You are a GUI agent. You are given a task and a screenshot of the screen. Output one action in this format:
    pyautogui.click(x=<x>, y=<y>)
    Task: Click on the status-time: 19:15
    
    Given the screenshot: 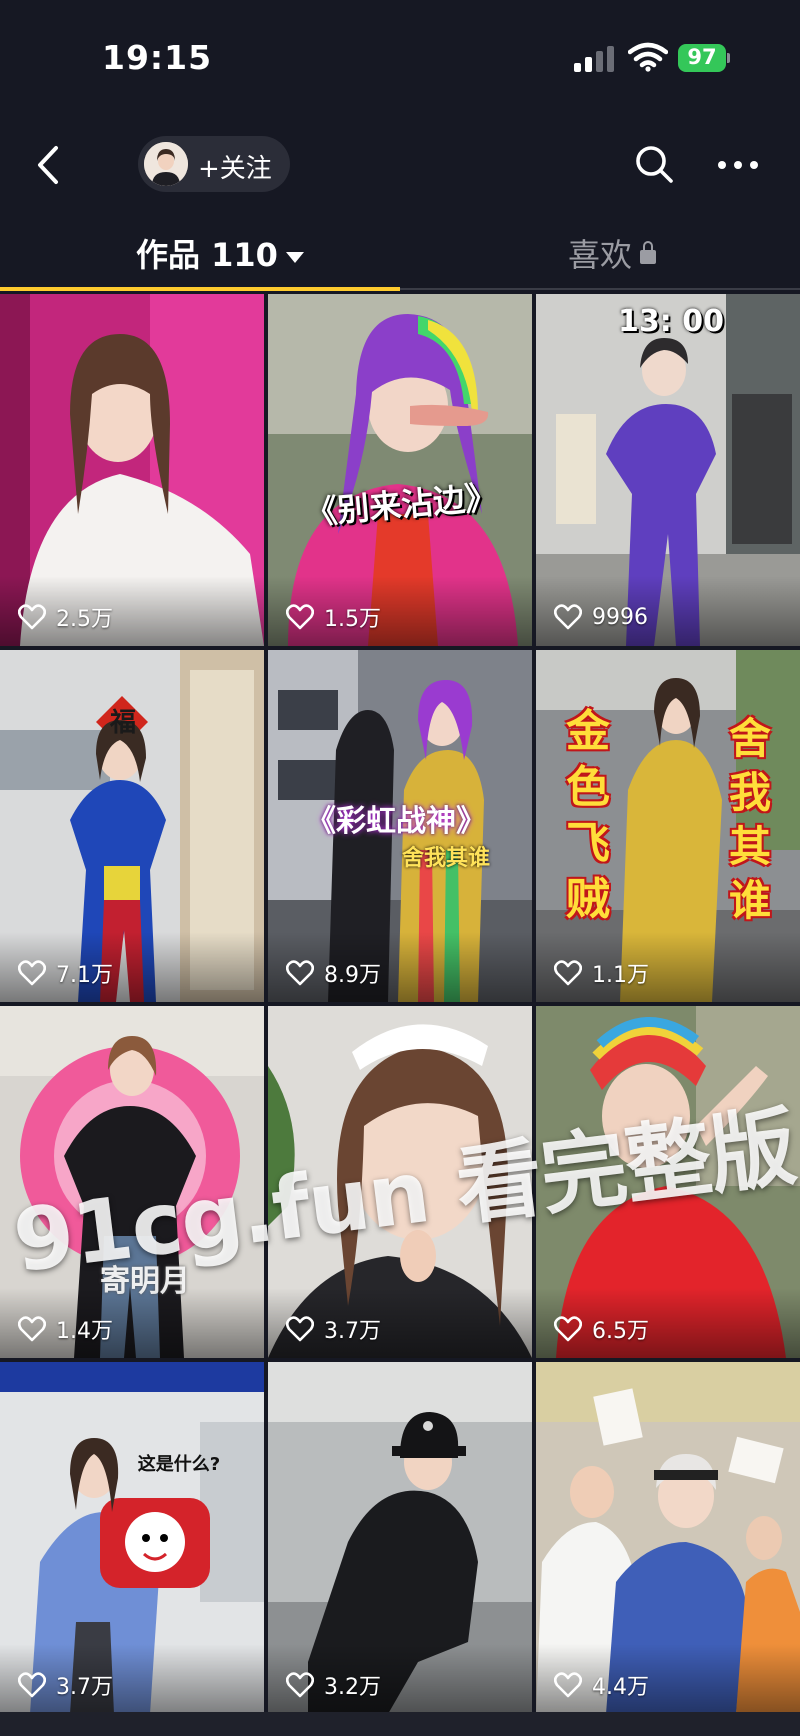 What is the action you would take?
    pyautogui.click(x=157, y=57)
    